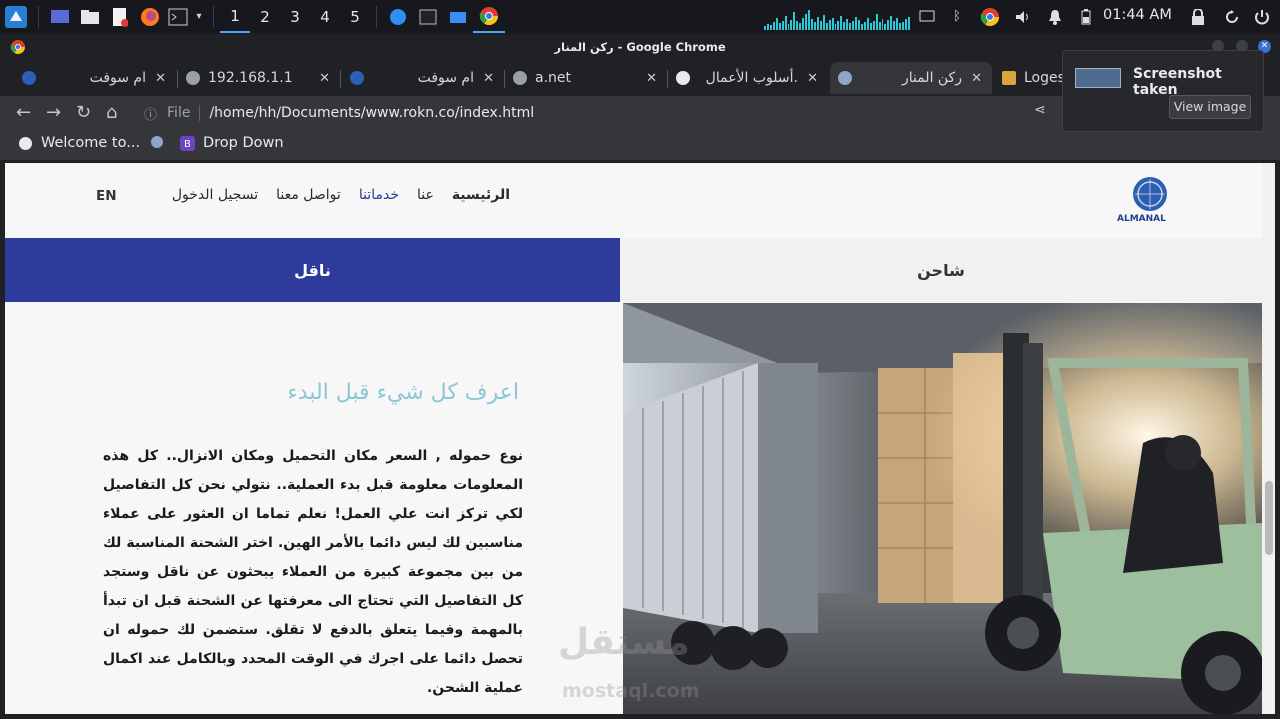 This screenshot has width=1280, height=719. What do you see at coordinates (179, 113) in the screenshot?
I see `scheme-label: File` at bounding box center [179, 113].